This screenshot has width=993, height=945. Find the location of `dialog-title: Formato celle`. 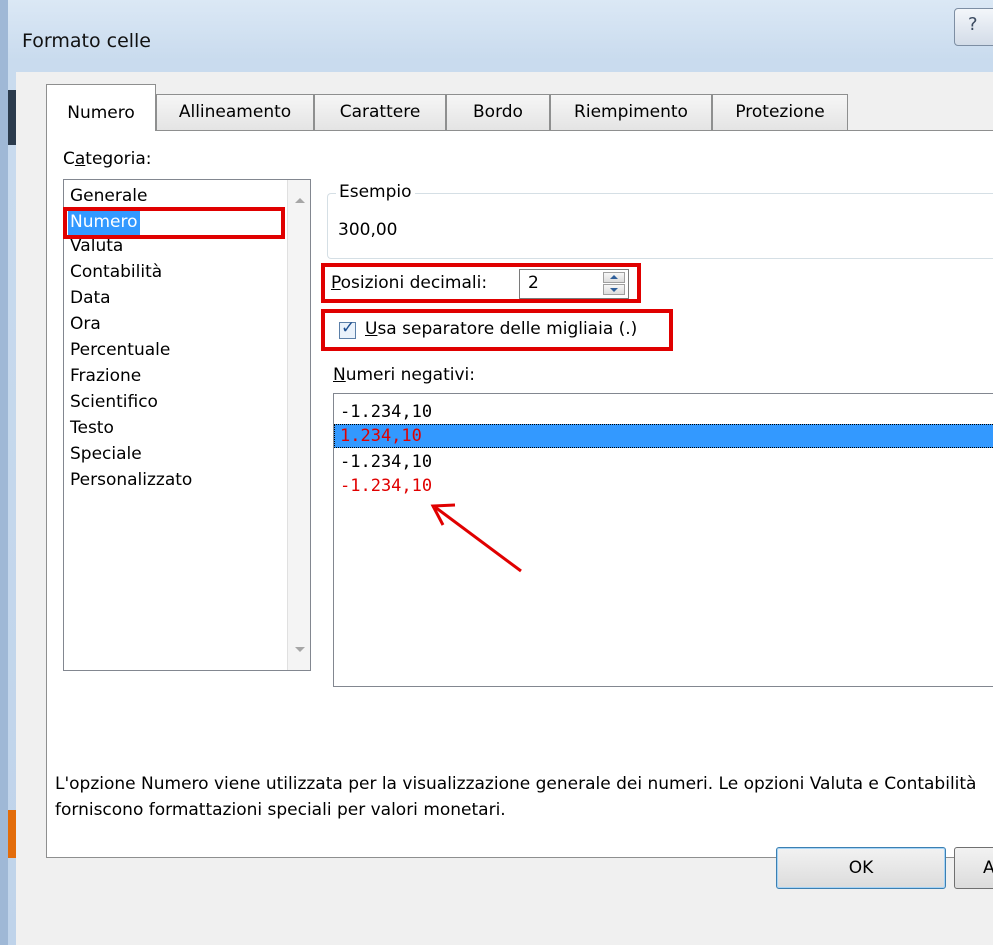

dialog-title: Formato celle is located at coordinates (87, 41).